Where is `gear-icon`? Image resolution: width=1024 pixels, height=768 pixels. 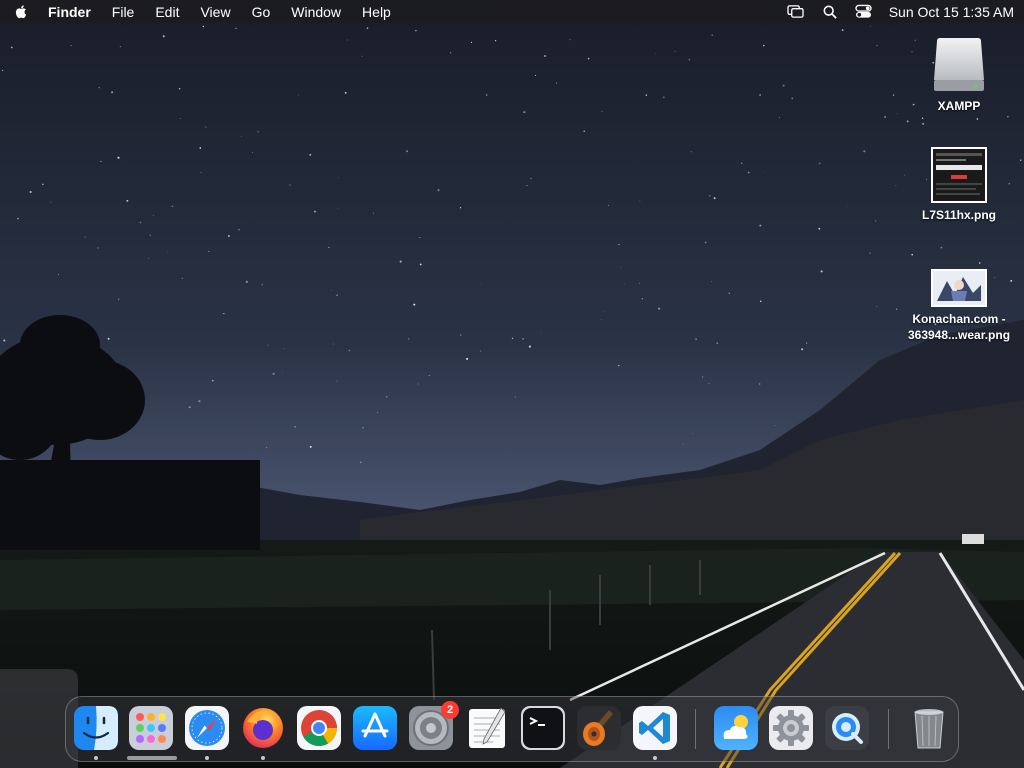
gear-icon is located at coordinates (791, 728).